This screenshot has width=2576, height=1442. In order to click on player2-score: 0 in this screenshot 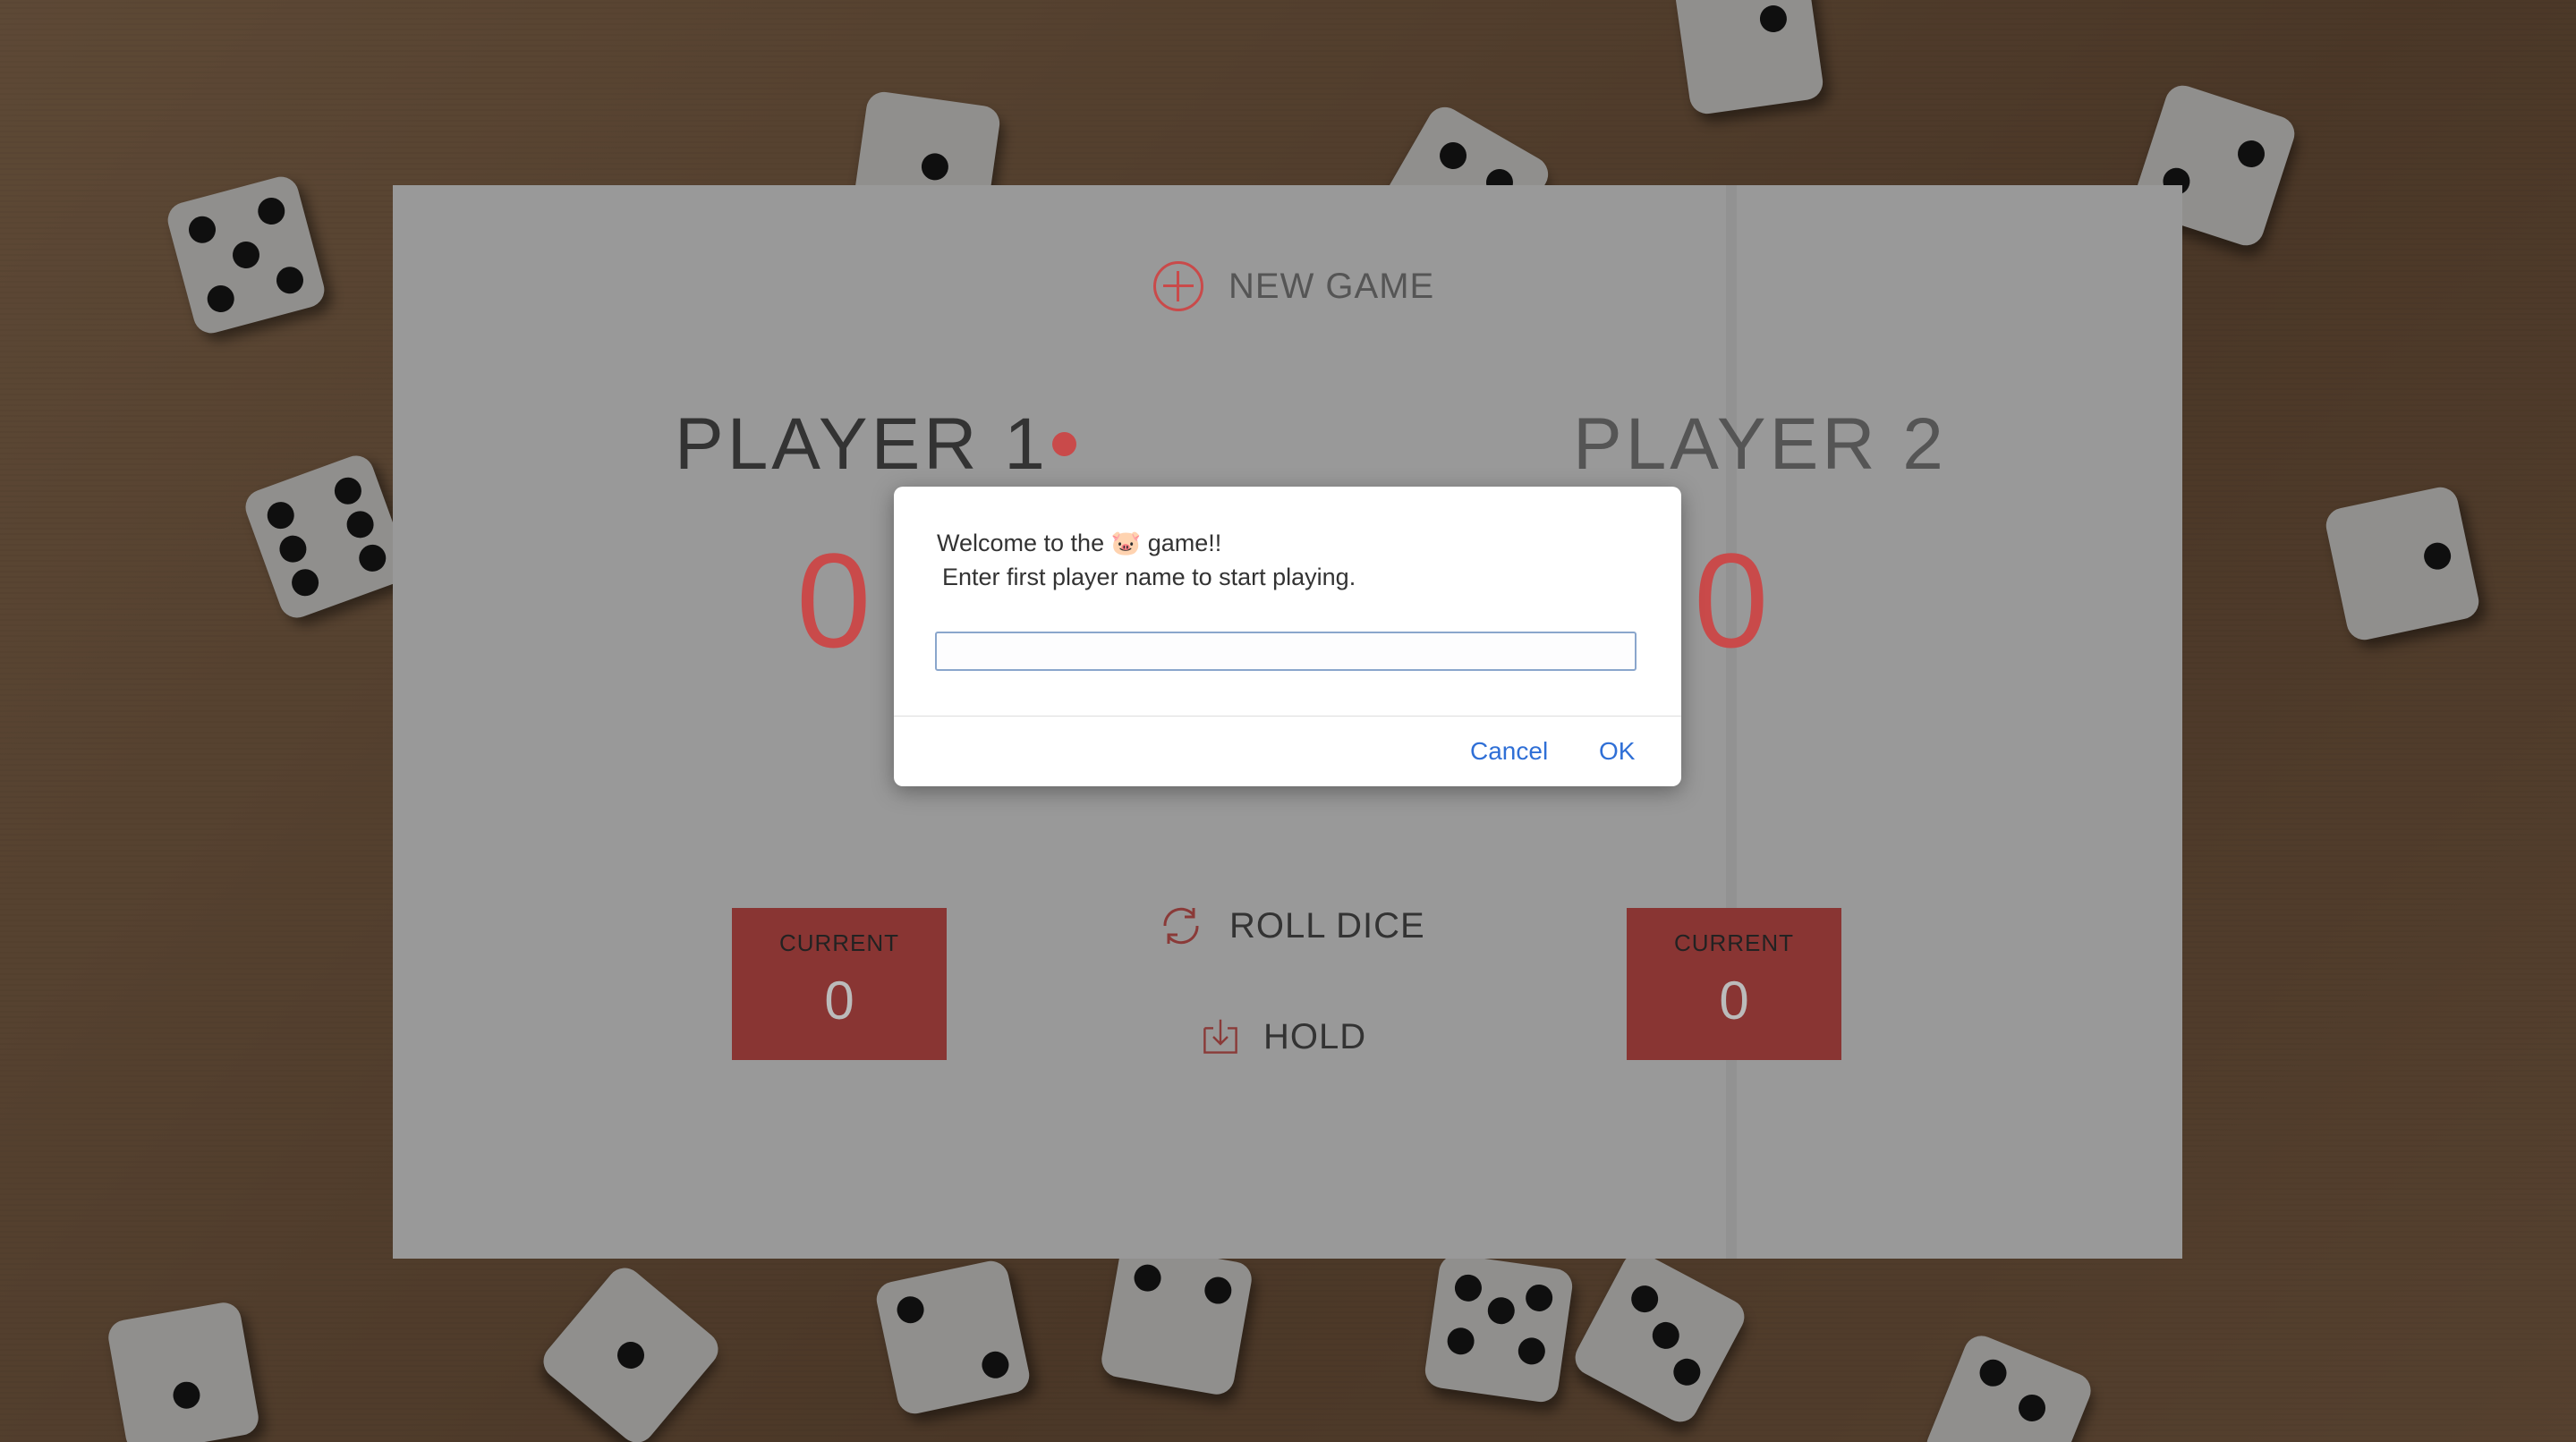, I will do `click(1731, 600)`.